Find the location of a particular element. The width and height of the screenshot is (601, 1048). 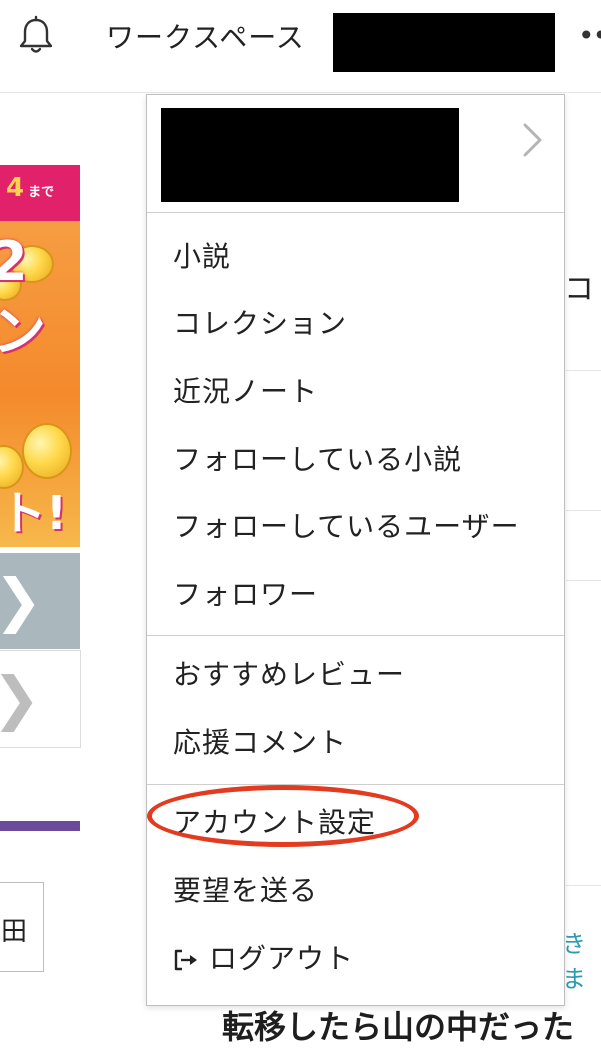

list-next-button: ❯ is located at coordinates (40, 699).